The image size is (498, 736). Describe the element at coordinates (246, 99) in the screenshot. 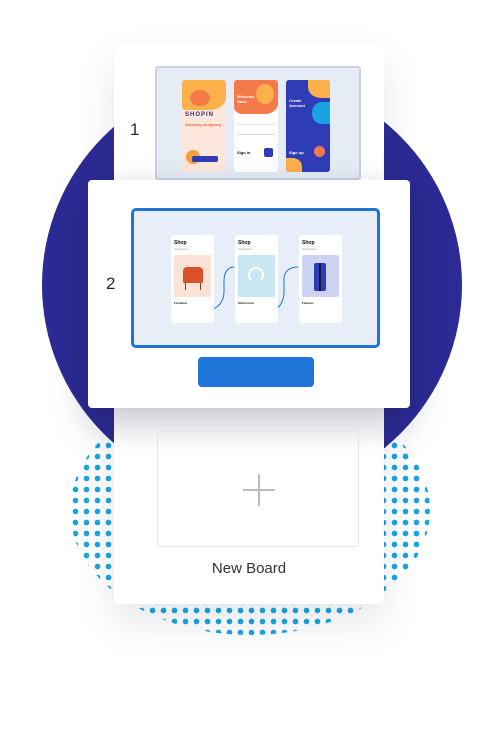

I see `welcome-text: Welcome Back` at that location.